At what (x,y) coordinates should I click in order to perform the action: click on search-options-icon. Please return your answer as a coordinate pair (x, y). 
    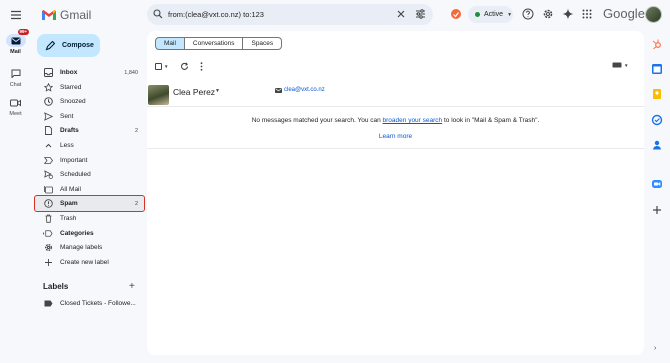
    Looking at the image, I should click on (420, 14).